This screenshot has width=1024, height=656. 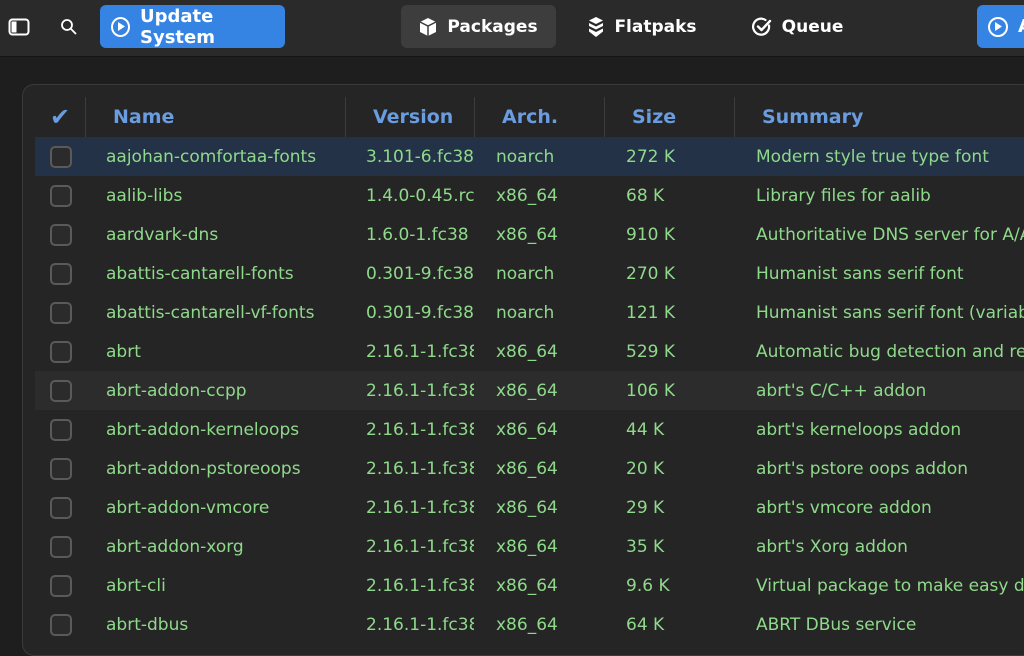 What do you see at coordinates (410, 117) in the screenshot?
I see `column-header-version: Version` at bounding box center [410, 117].